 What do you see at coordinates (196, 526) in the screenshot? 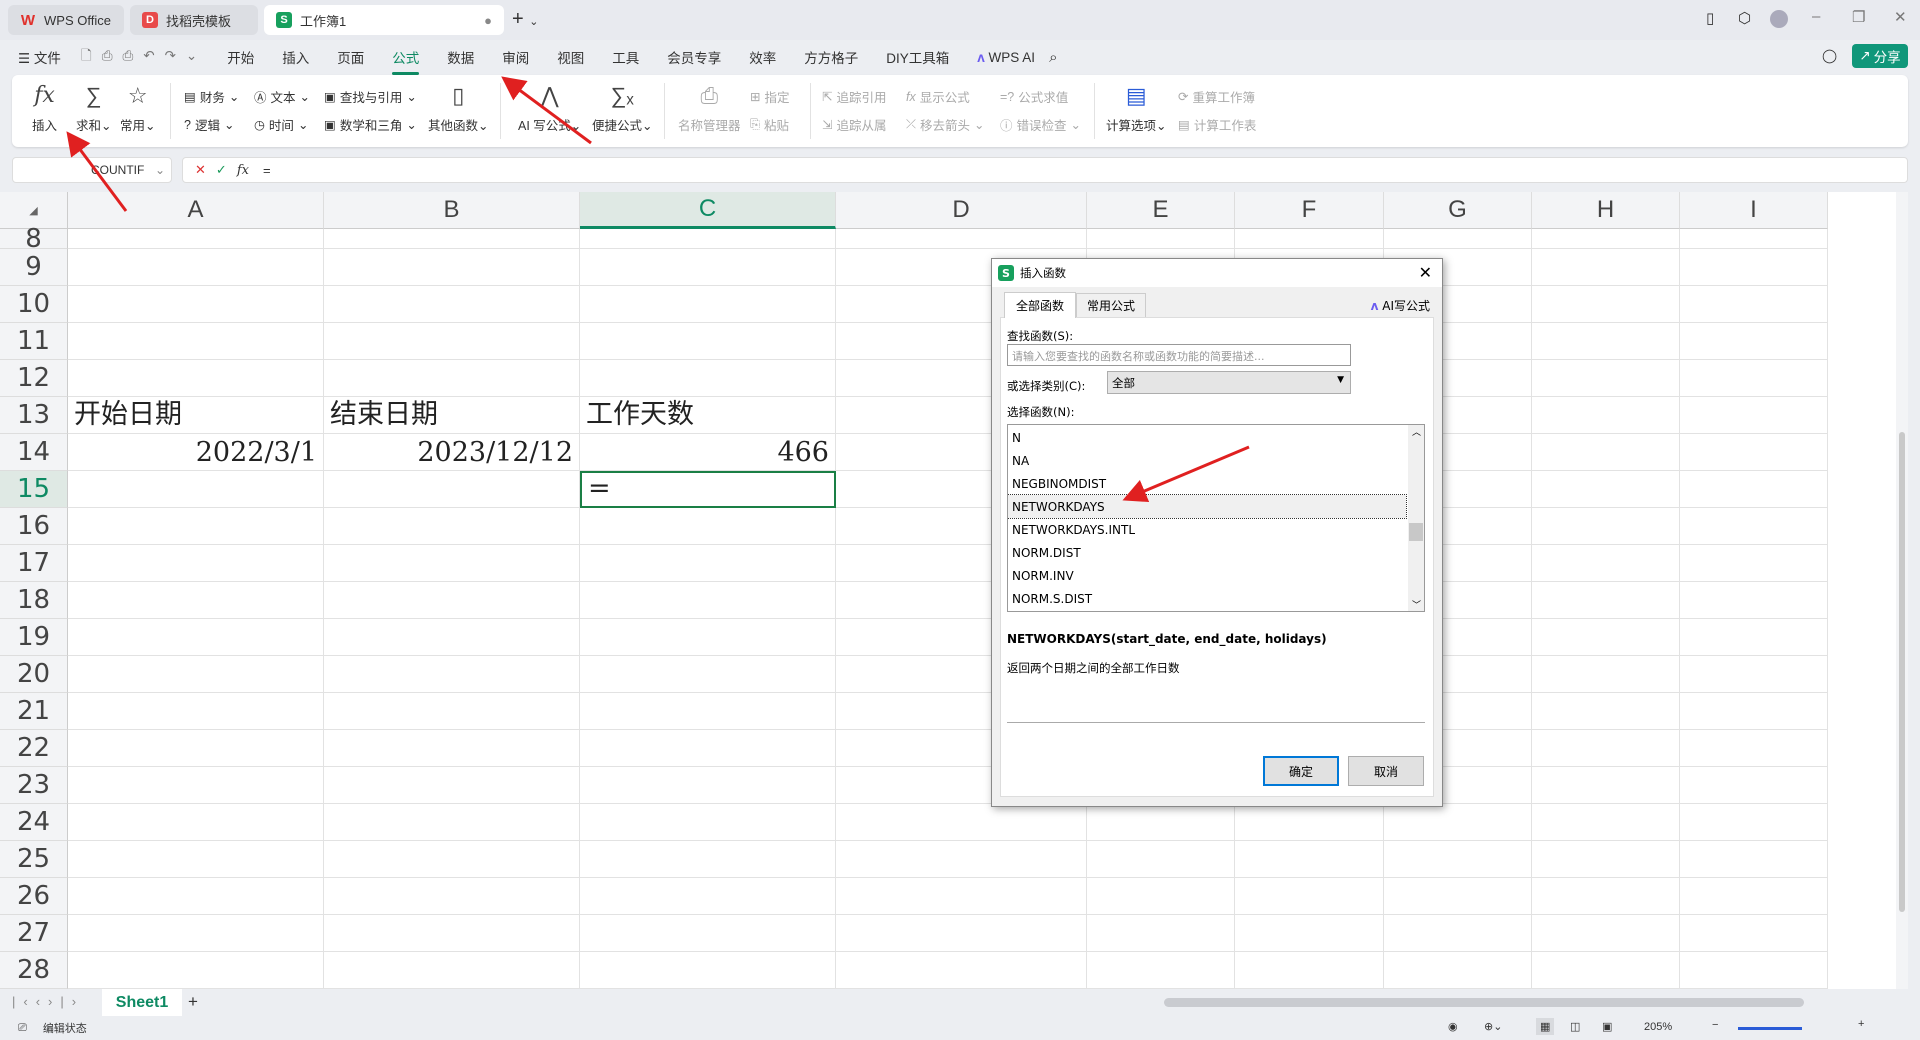
I see `cell-A16` at bounding box center [196, 526].